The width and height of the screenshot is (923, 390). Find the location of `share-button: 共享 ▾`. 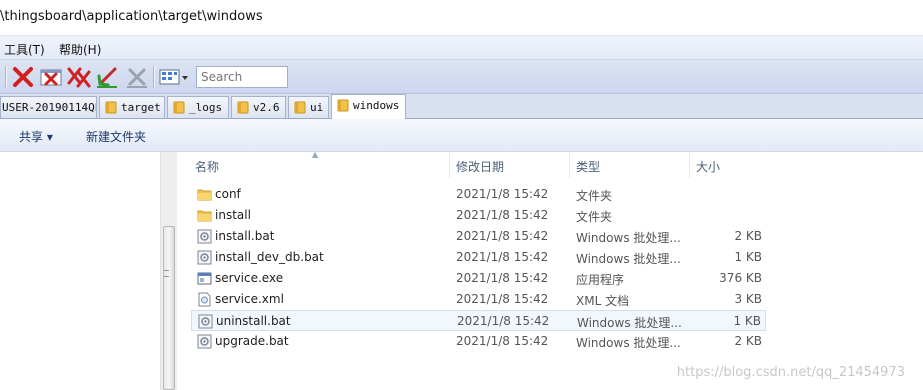

share-button: 共享 ▾ is located at coordinates (36, 136).